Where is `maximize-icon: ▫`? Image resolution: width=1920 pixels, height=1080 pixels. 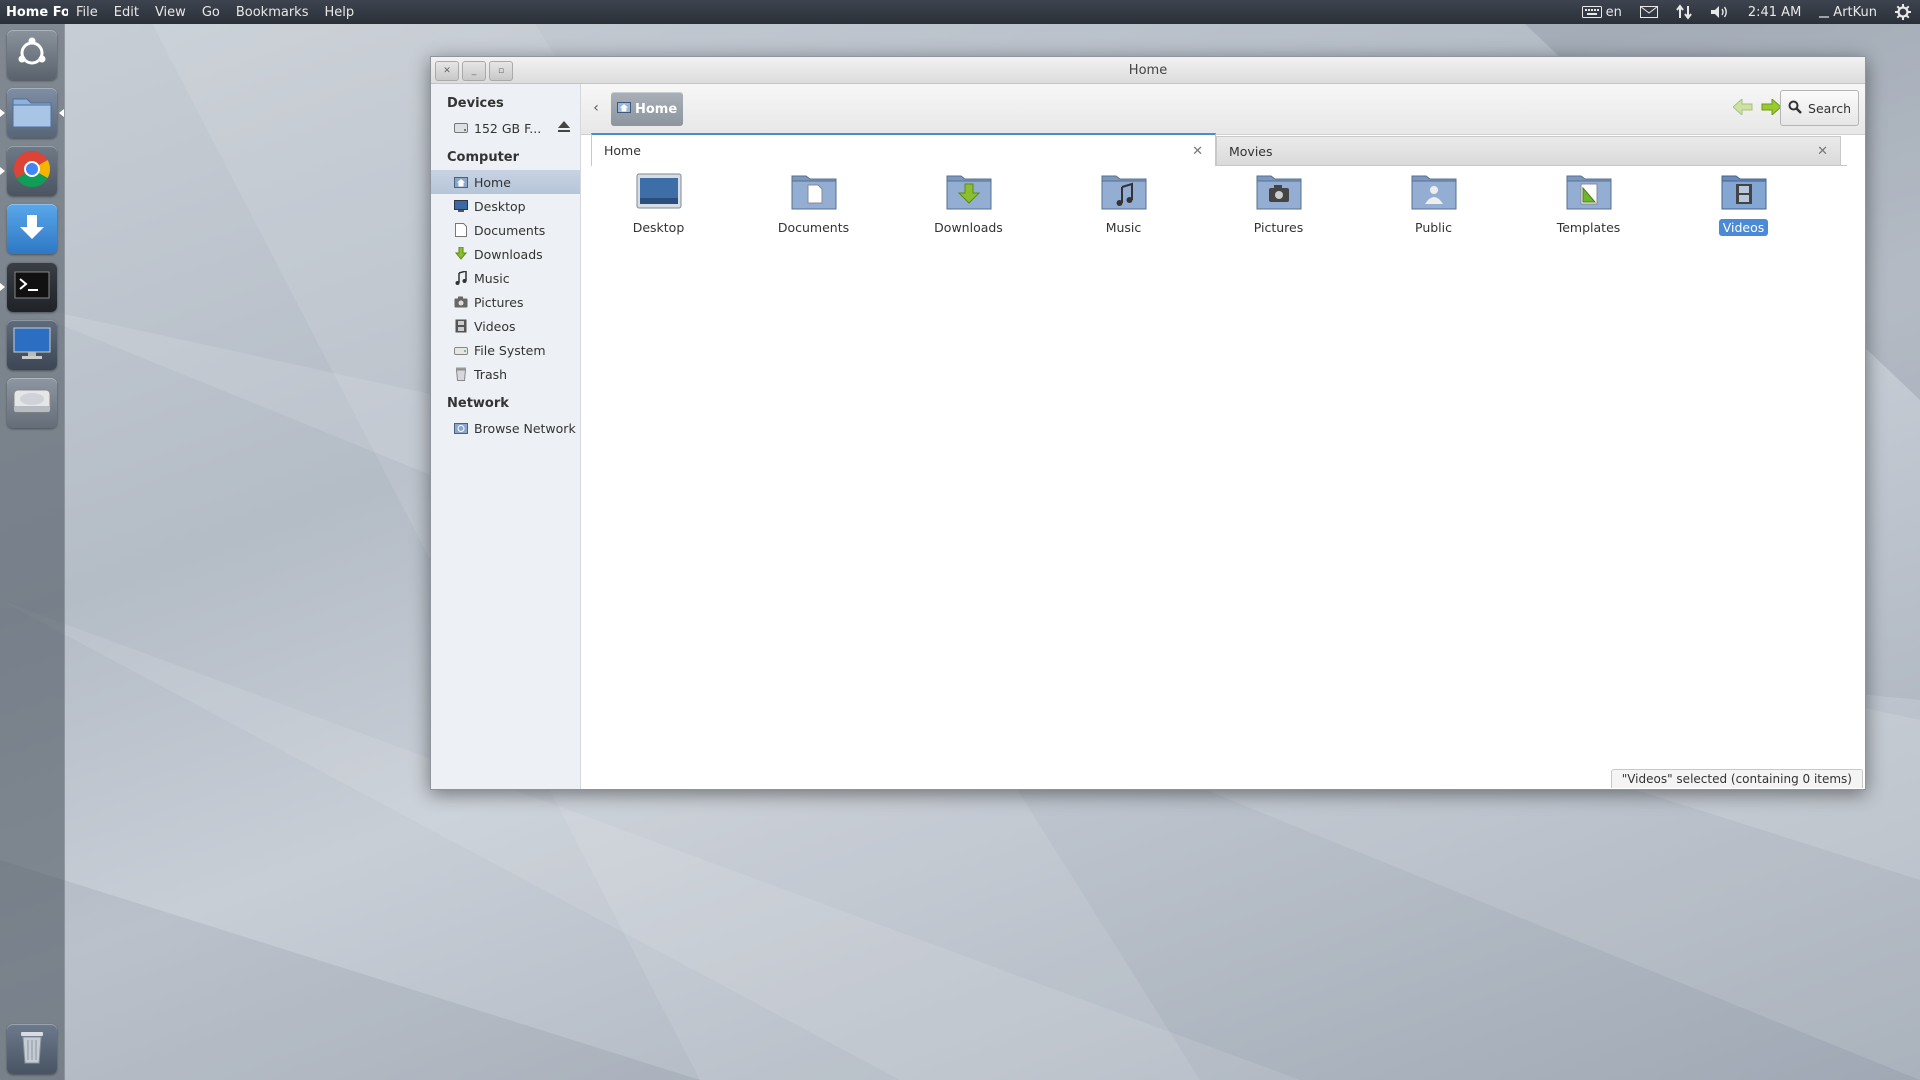
maximize-icon: ▫ is located at coordinates (501, 70).